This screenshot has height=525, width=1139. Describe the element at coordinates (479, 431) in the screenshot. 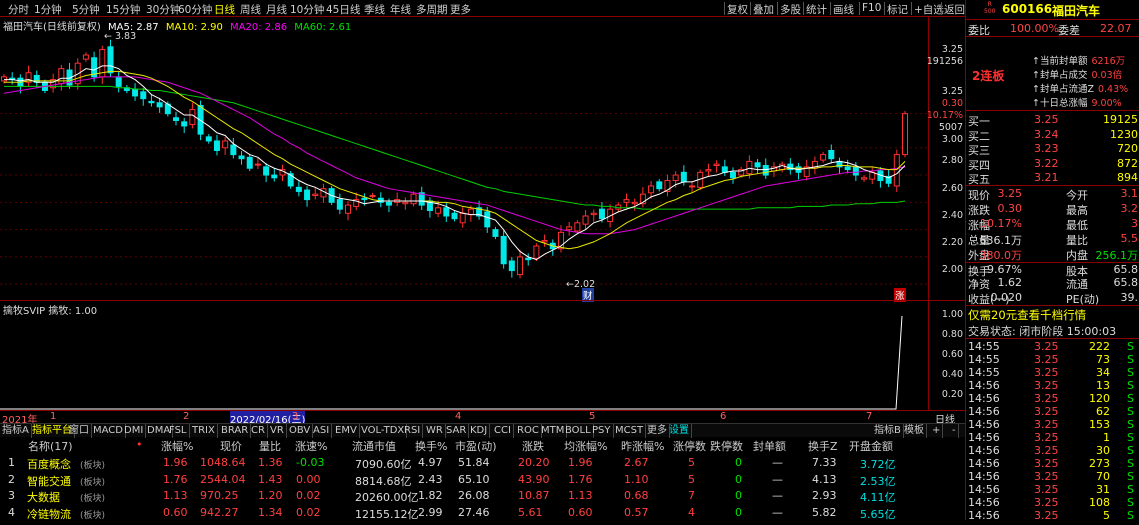

I see `indicator-tab-18: KDJ` at that location.